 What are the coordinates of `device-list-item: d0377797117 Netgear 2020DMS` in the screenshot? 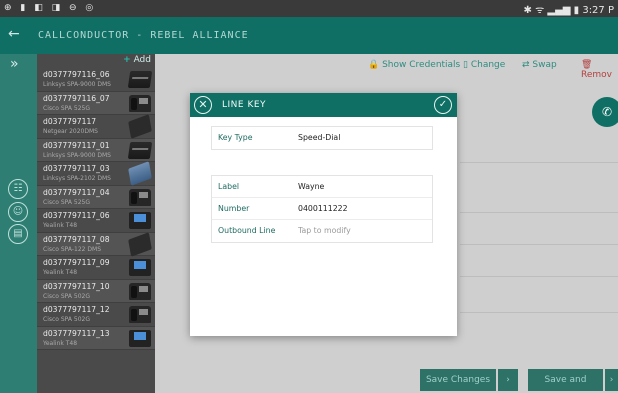 It's located at (96, 126).